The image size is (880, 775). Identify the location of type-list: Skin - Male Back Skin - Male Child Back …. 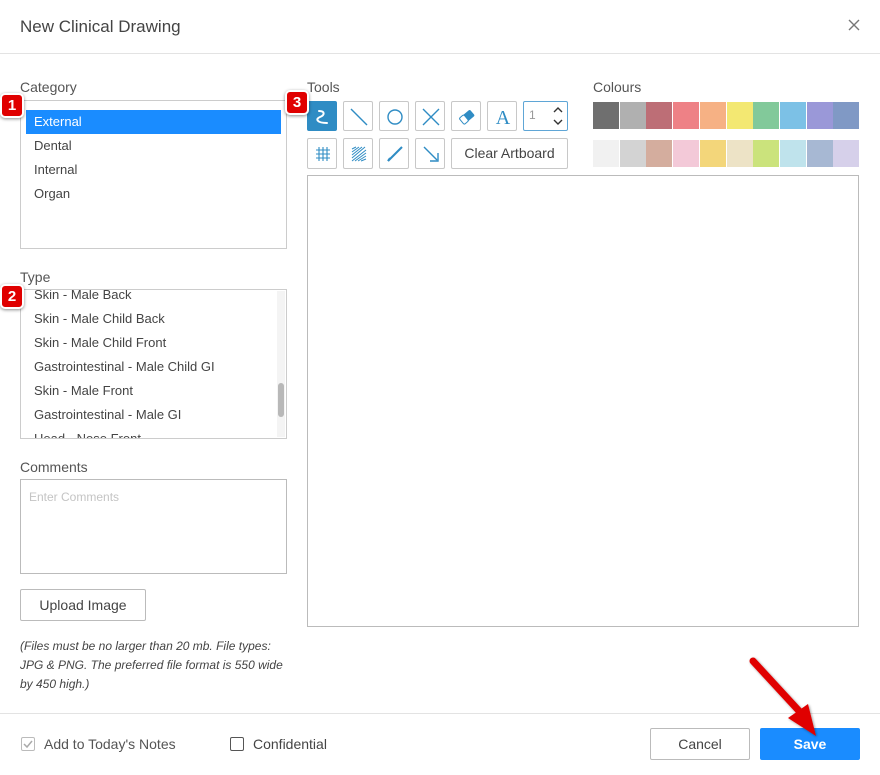
(153, 364).